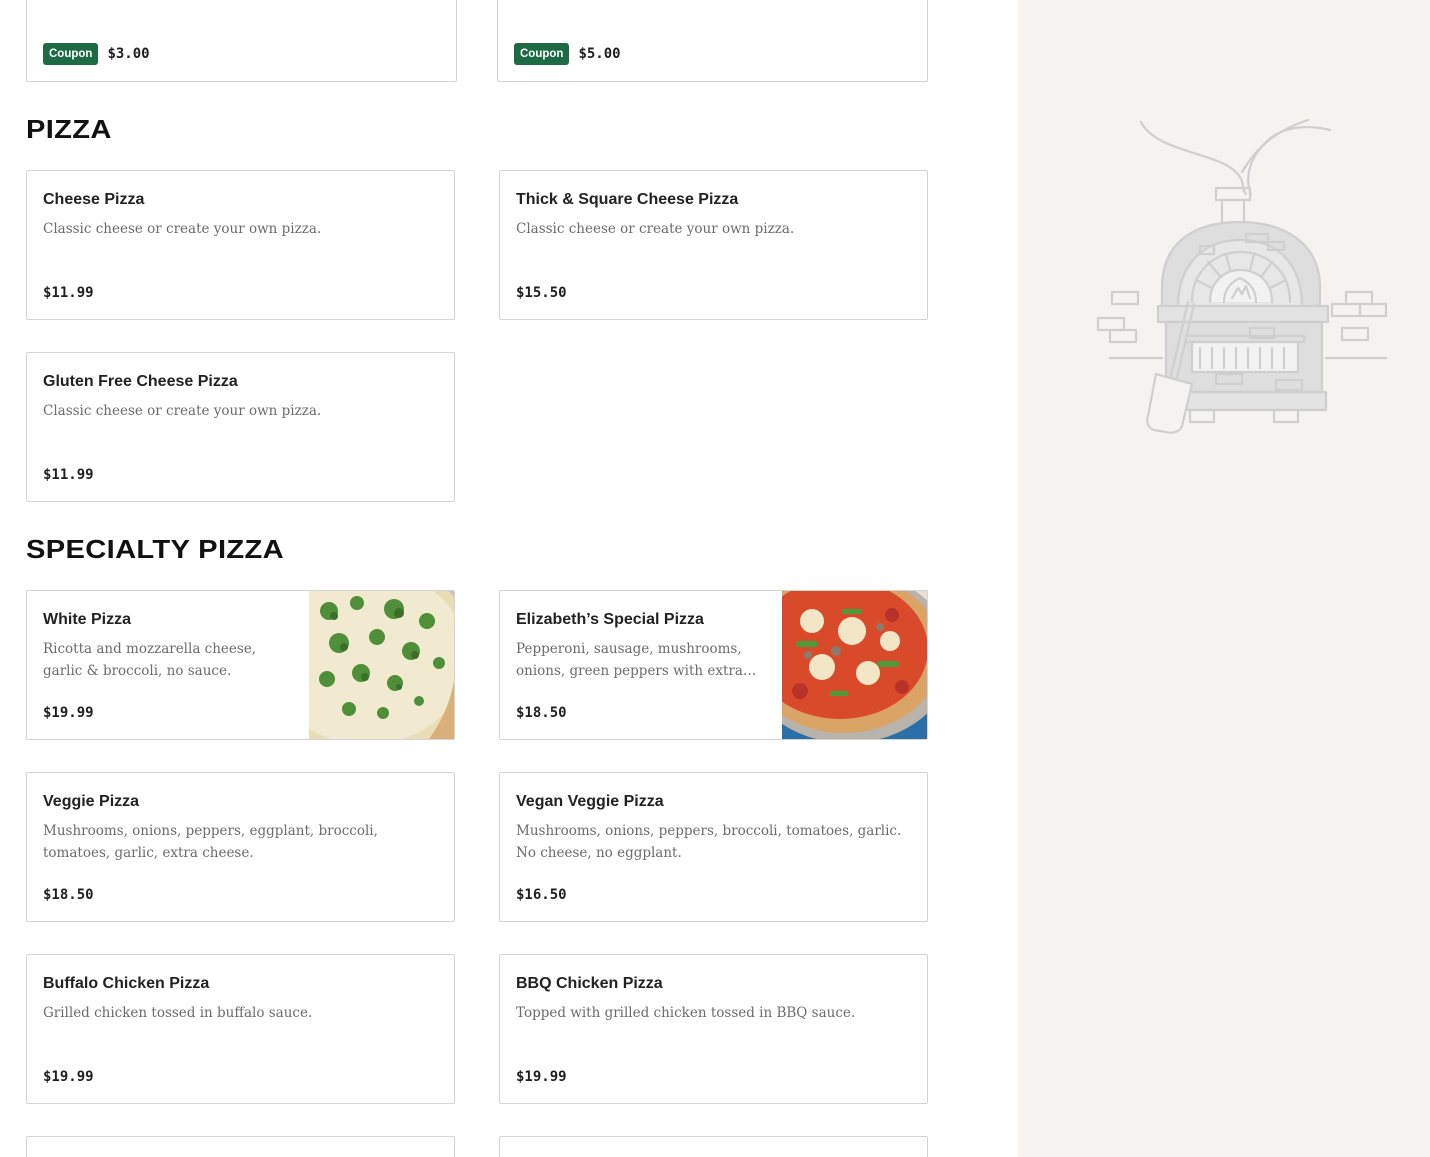 This screenshot has width=1430, height=1157. I want to click on coupon-row: Coupon $3.00, so click(96, 54).